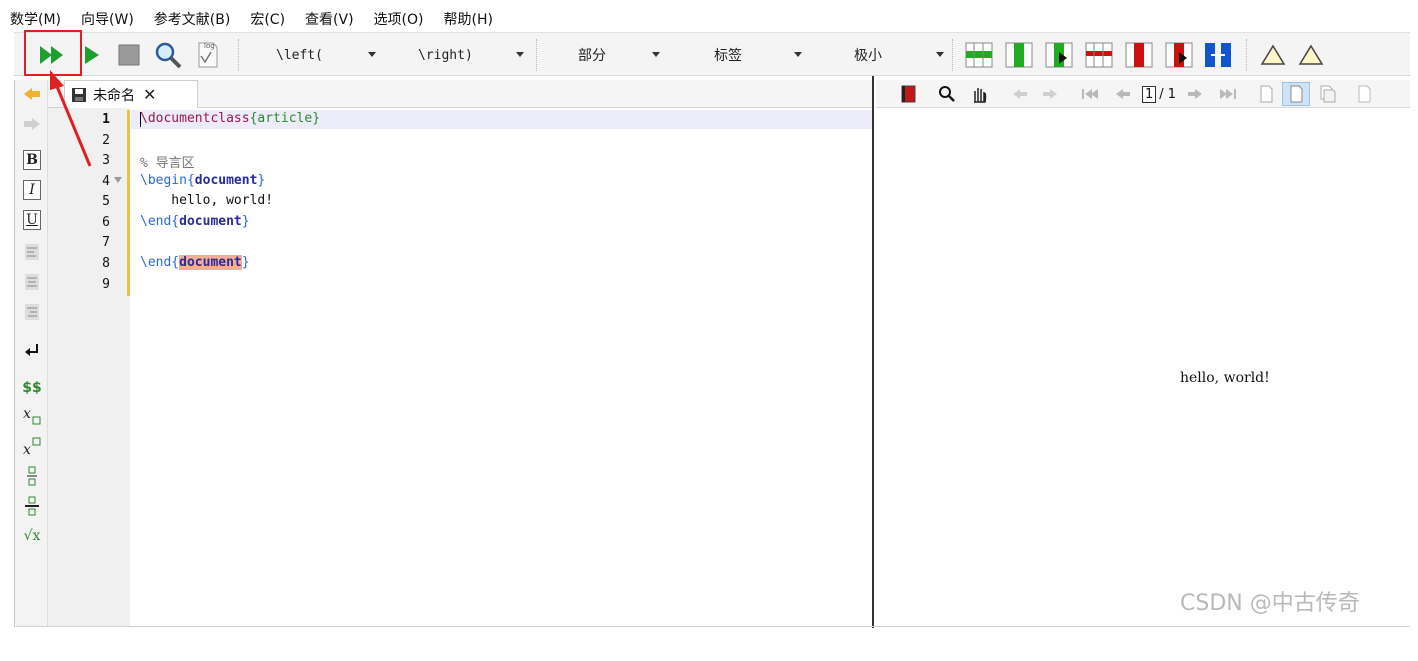 This screenshot has height=661, width=1418. I want to click on tab-untitled: 未命名 ✕, so click(131, 94).